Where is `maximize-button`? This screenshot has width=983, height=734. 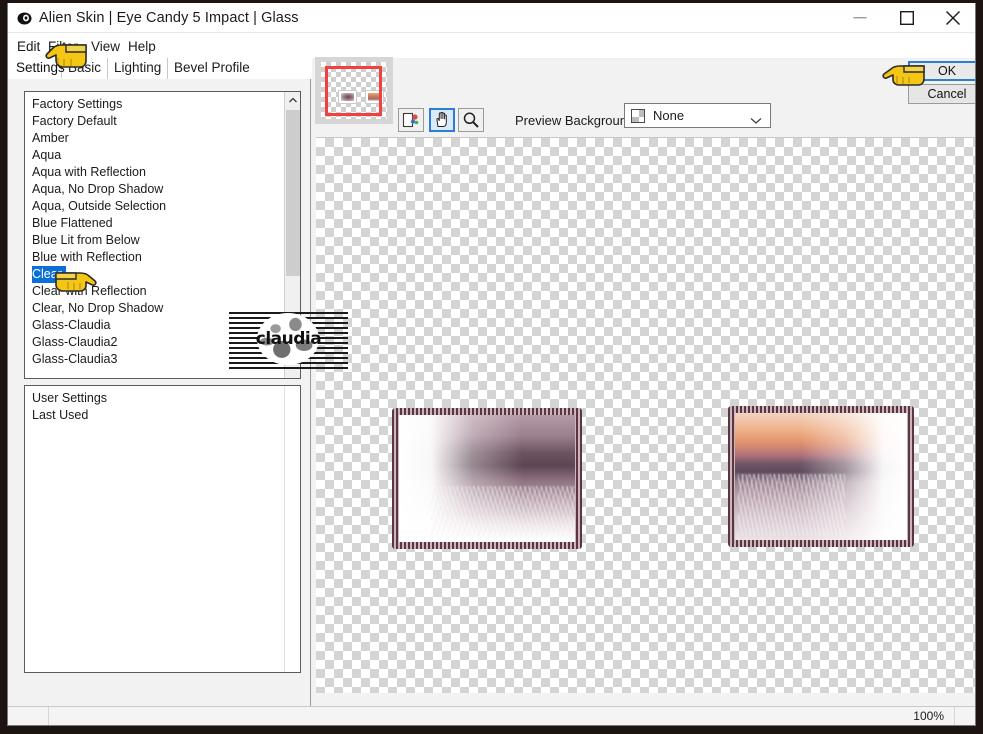
maximize-button is located at coordinates (907, 17).